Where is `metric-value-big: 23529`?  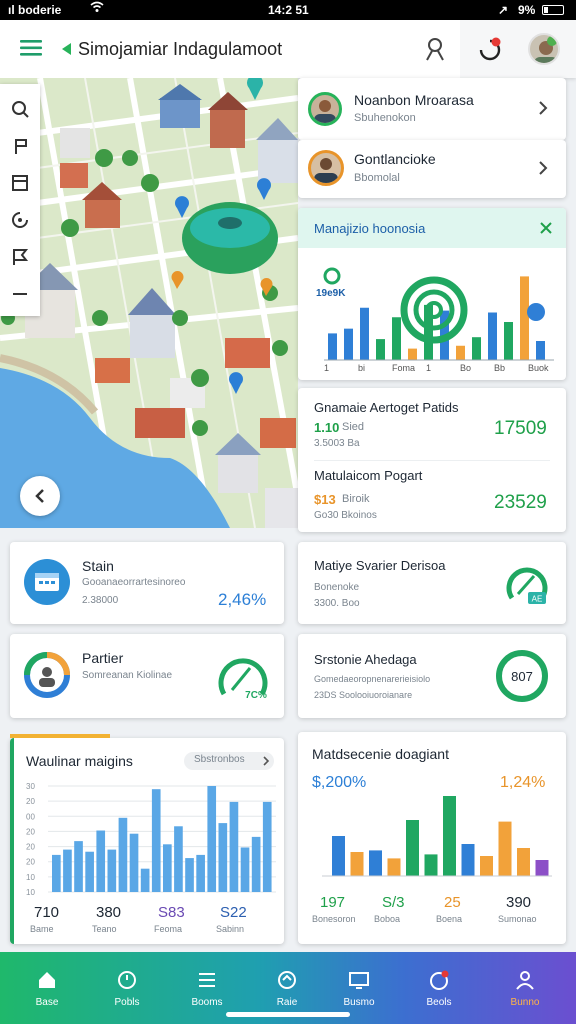 metric-value-big: 23529 is located at coordinates (520, 502).